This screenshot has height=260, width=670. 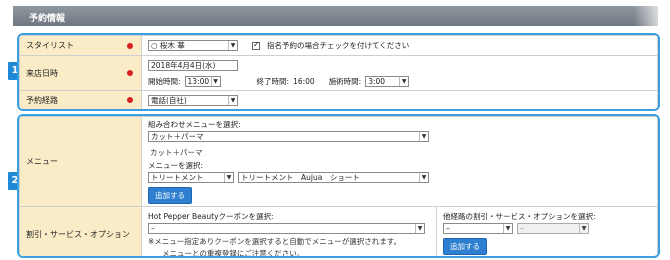 I want to click on other-discount-select-1: – ▼, so click(x=478, y=228).